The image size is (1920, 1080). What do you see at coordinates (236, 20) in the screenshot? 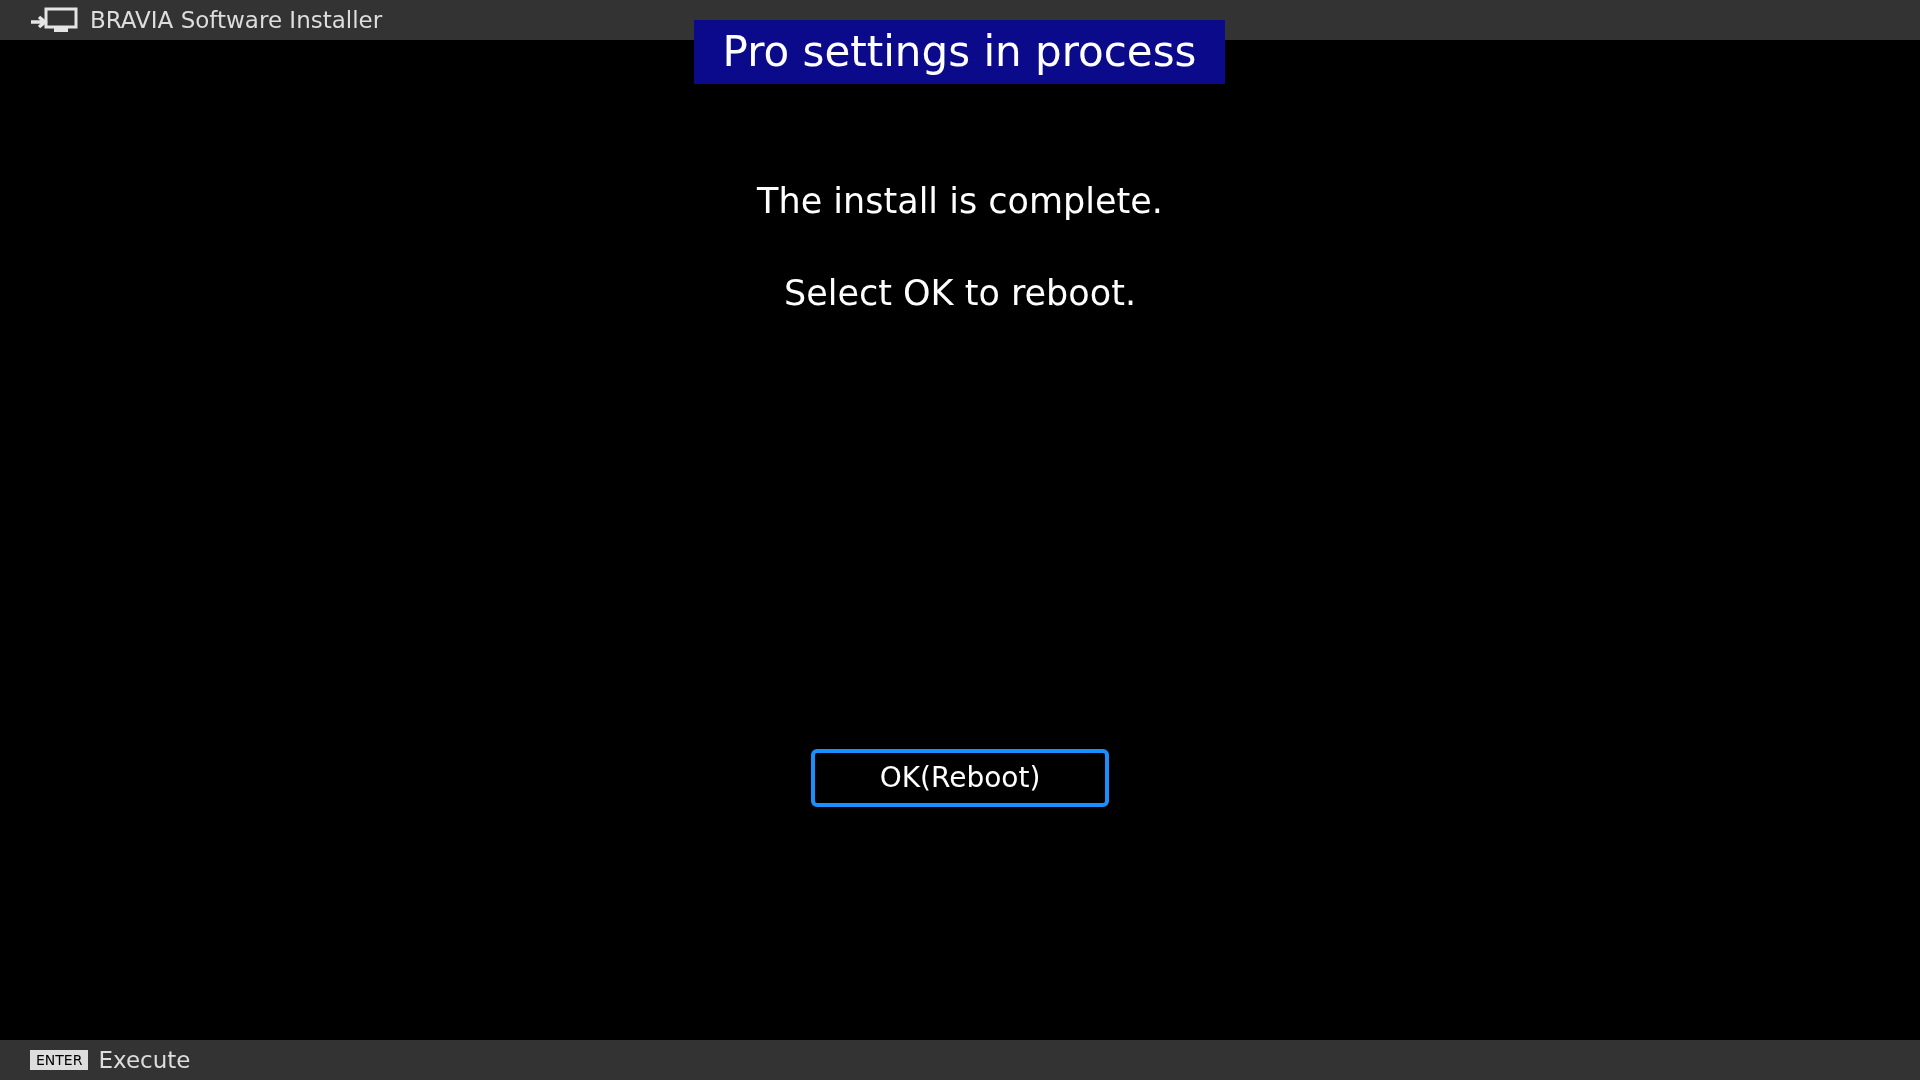
I see `app-title: BRAVIA Software Installer` at bounding box center [236, 20].